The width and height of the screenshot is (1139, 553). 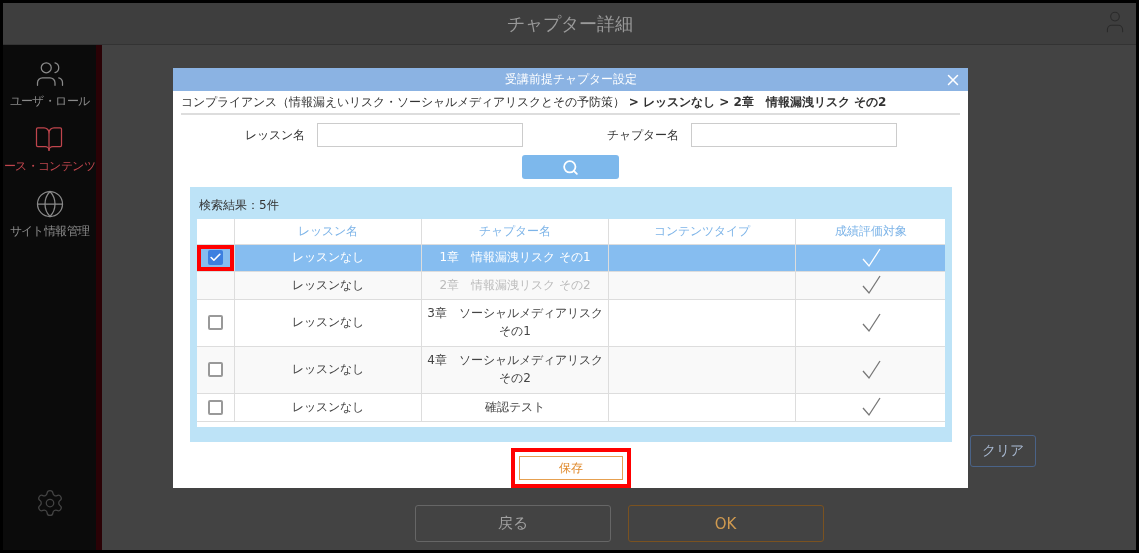 What do you see at coordinates (569, 23) in the screenshot?
I see `page-title: チャプター詳細` at bounding box center [569, 23].